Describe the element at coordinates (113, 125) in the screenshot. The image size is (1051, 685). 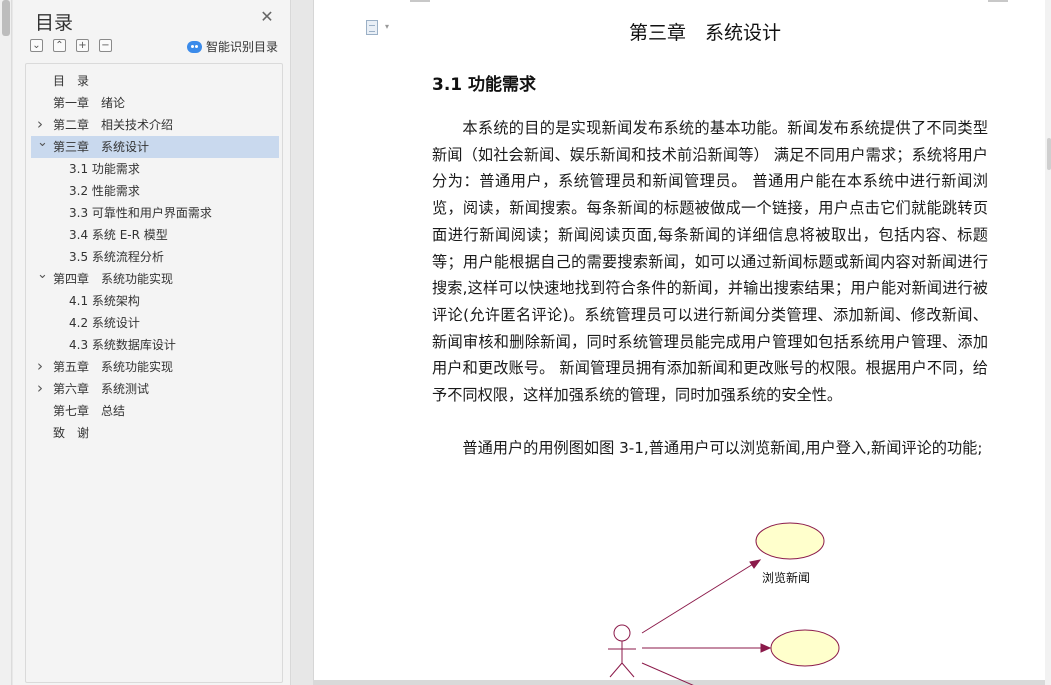
I see `toc-item-label: 第二章 相关技术介绍` at that location.